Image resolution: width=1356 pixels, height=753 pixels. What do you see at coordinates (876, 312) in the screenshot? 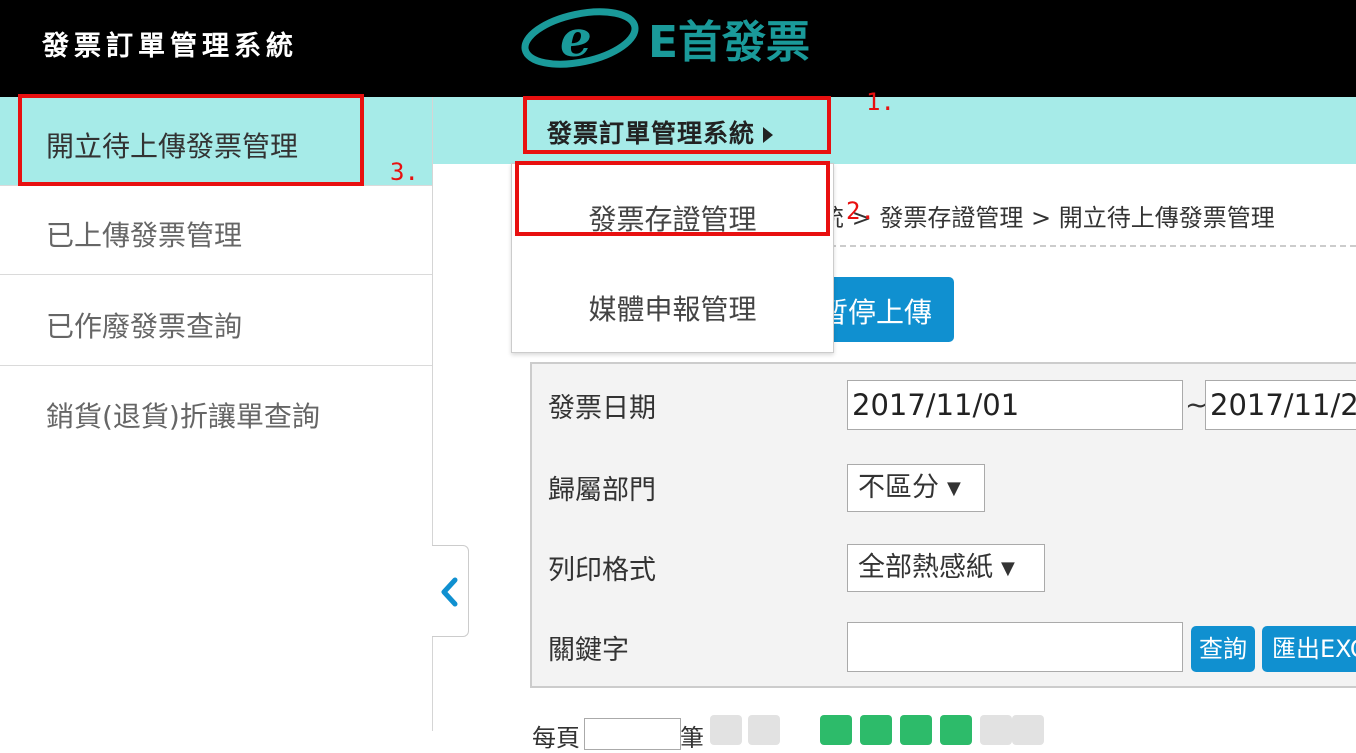
I see `pause-upload-label: 暫停上傳` at bounding box center [876, 312].